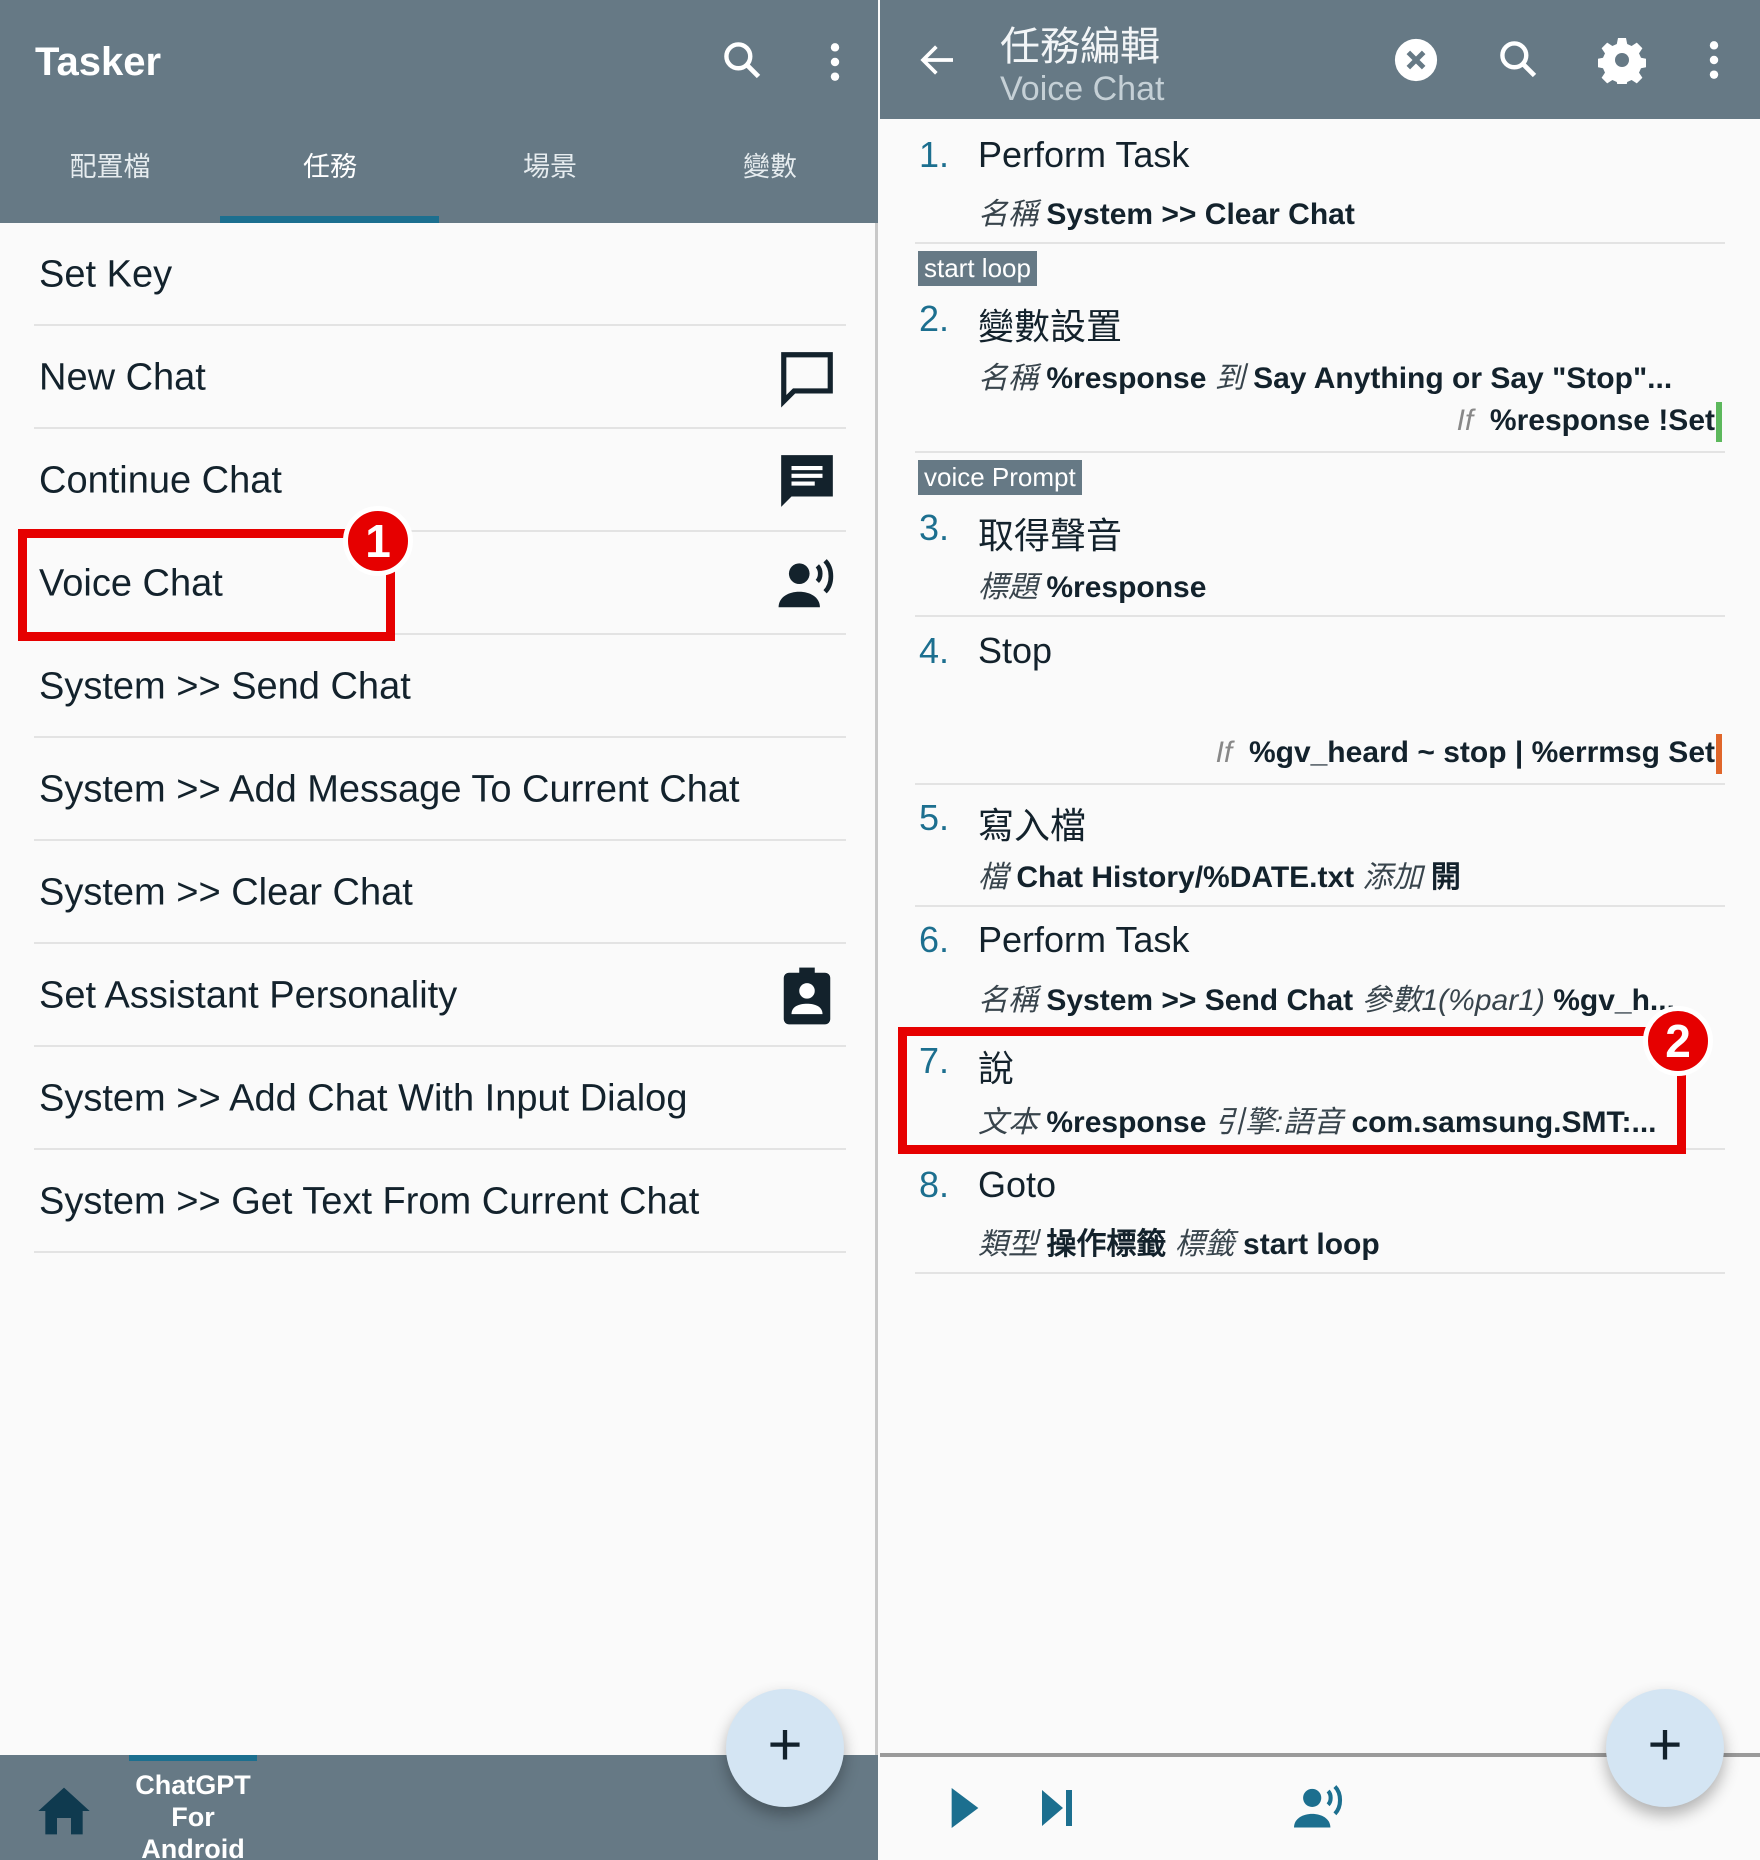 The height and width of the screenshot is (1860, 1760). I want to click on close-circle-icon, so click(1416, 60).